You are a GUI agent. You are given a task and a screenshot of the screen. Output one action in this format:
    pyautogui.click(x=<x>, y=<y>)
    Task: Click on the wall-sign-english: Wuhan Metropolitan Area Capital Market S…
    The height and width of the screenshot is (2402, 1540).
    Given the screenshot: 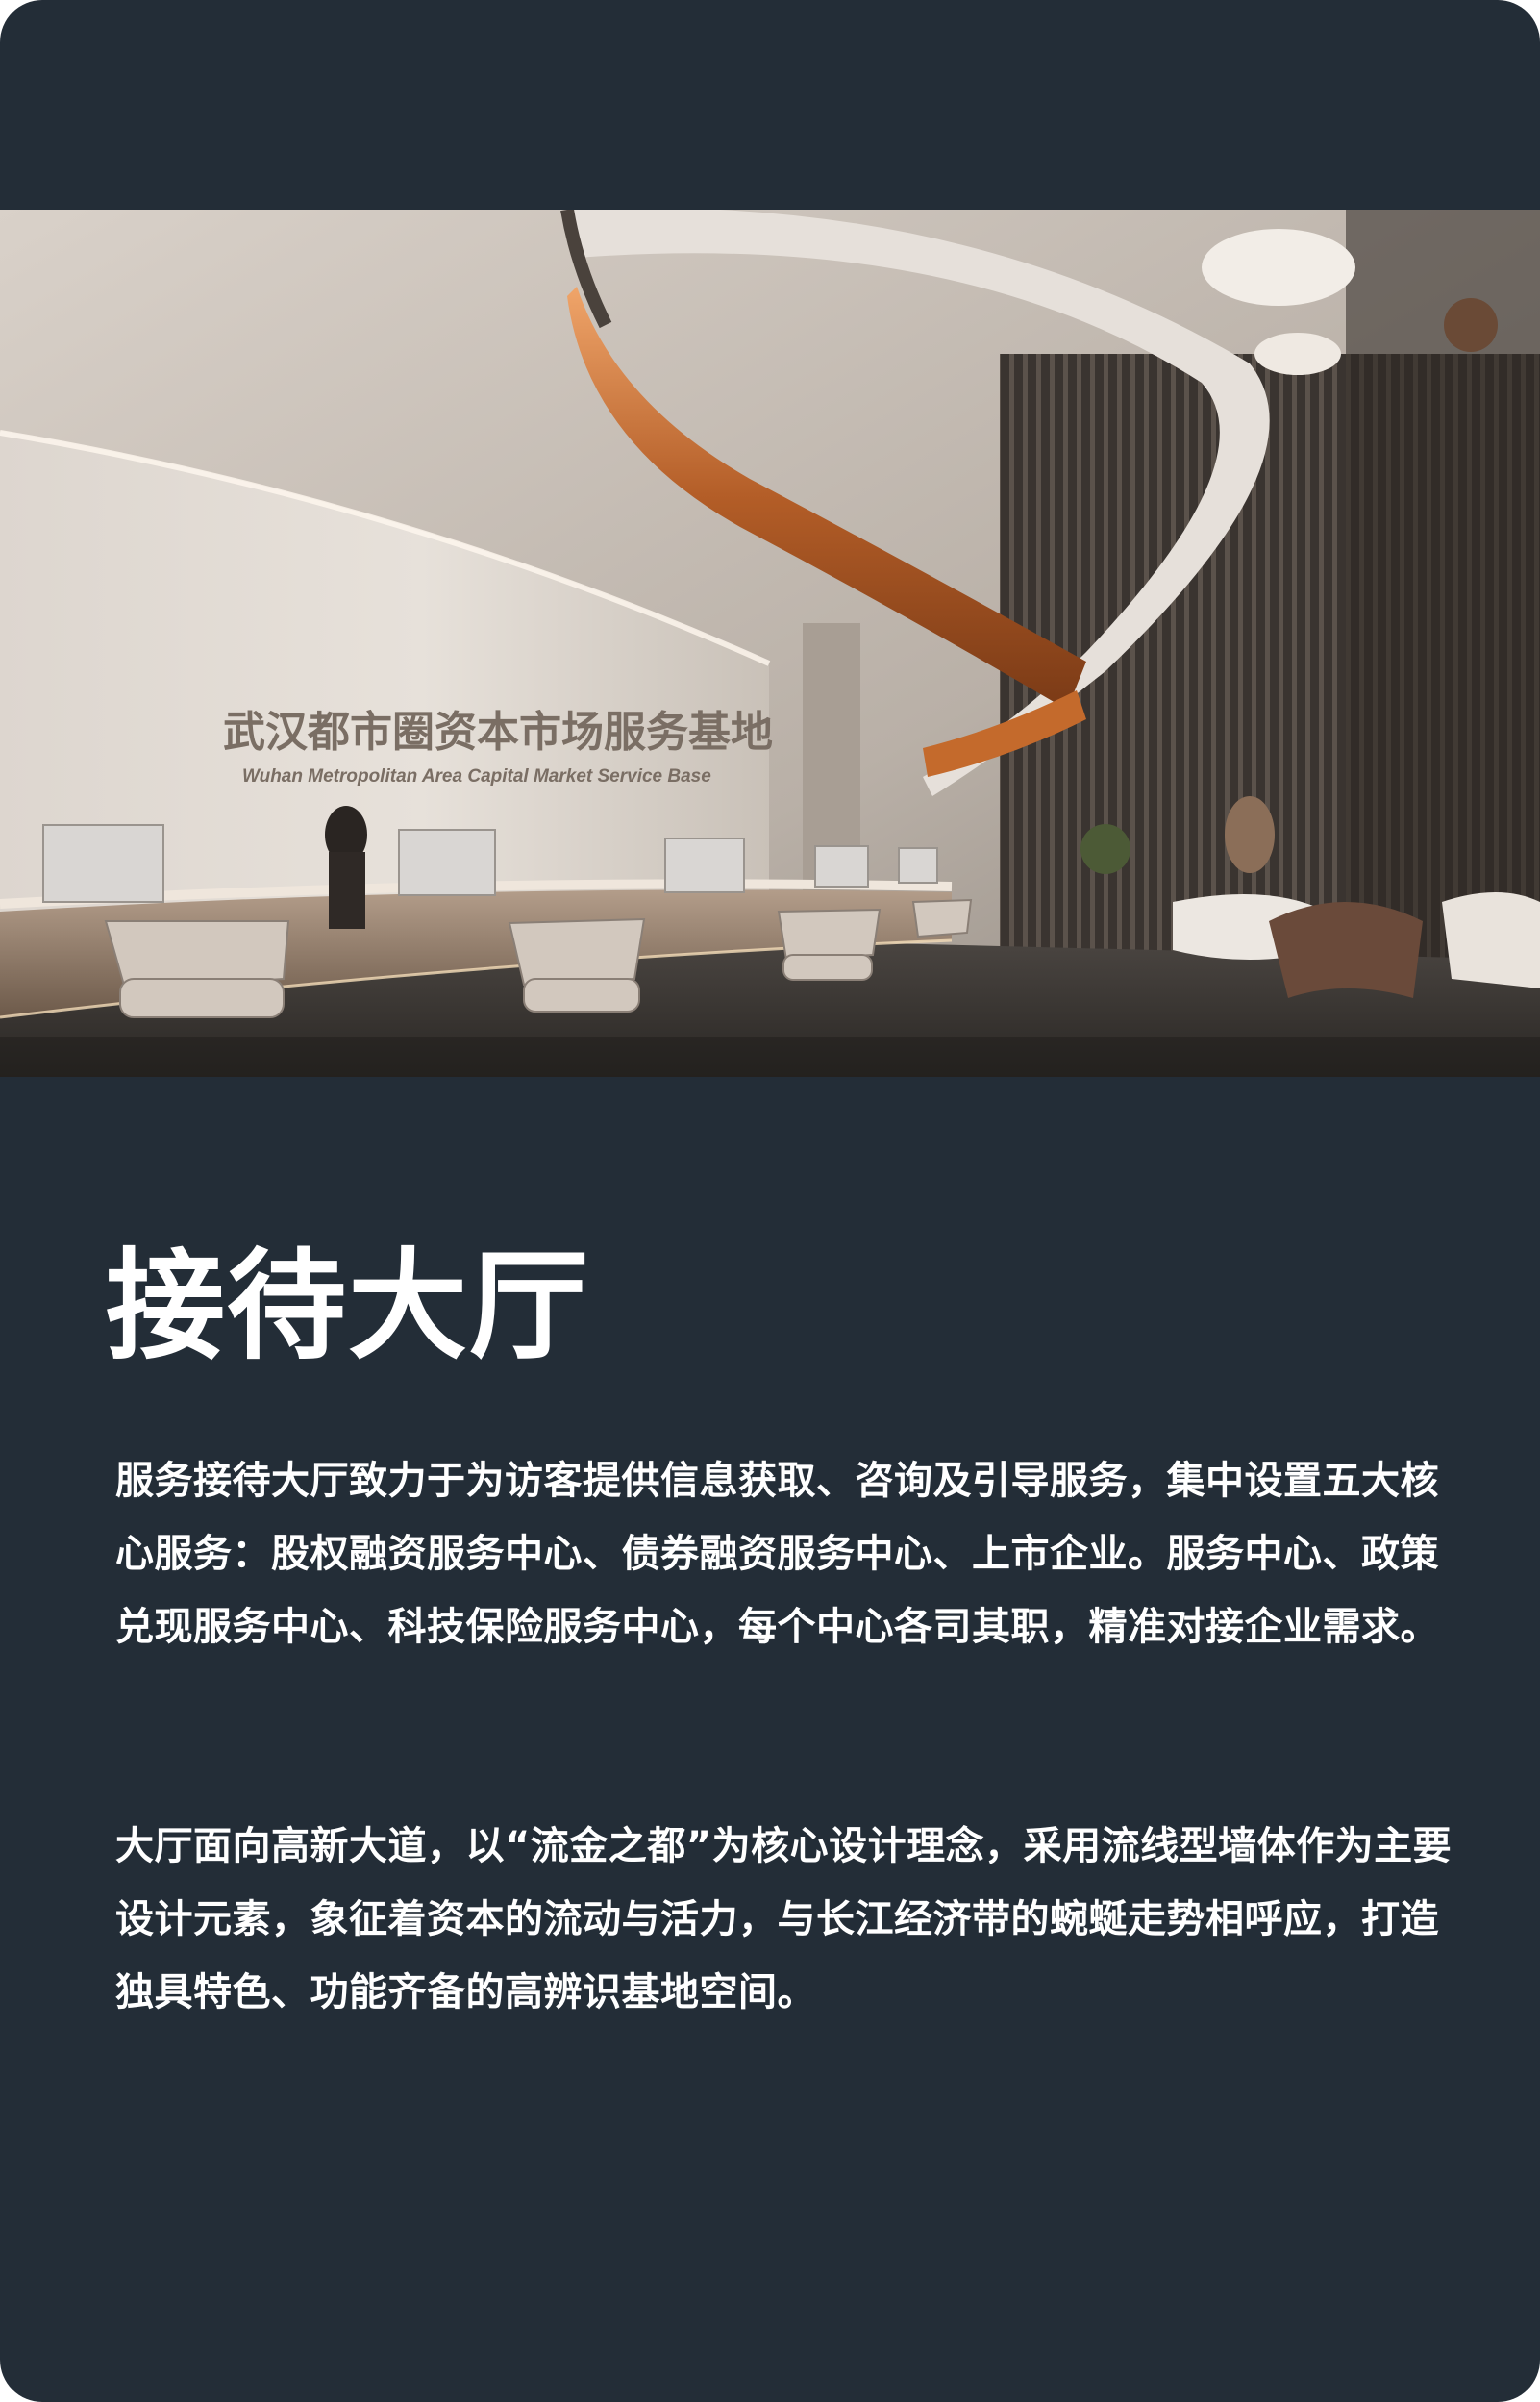 What is the action you would take?
    pyautogui.click(x=476, y=776)
    